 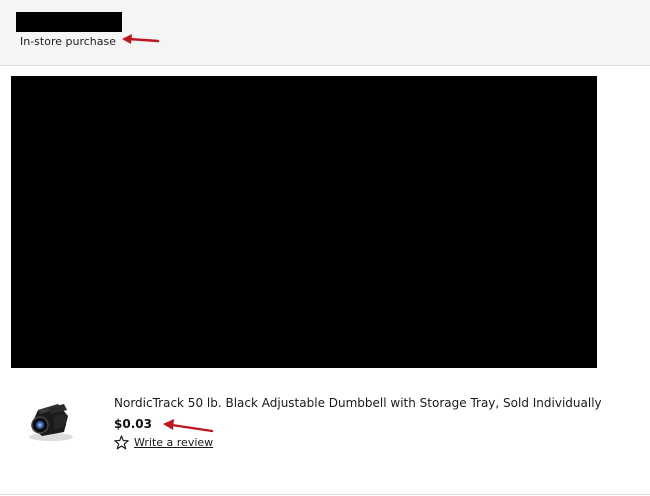 I want to click on divider, so click(x=325, y=494).